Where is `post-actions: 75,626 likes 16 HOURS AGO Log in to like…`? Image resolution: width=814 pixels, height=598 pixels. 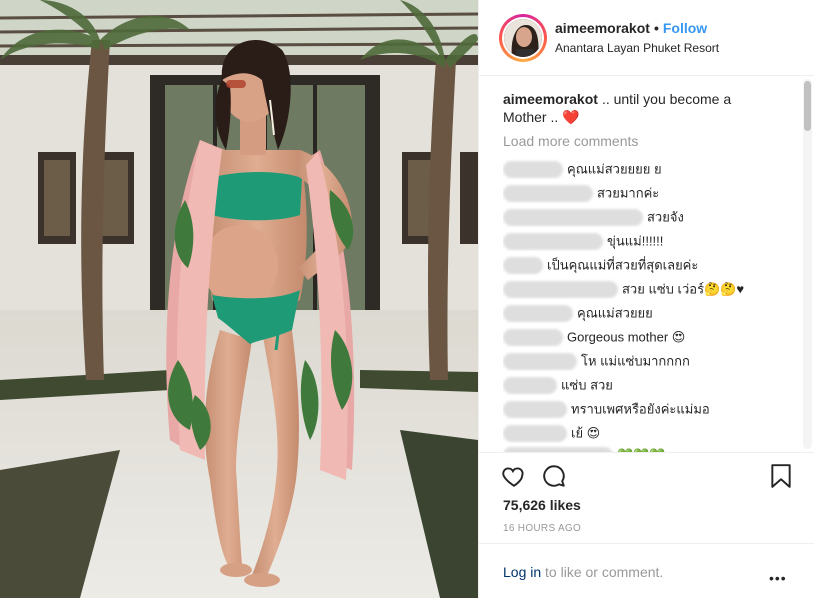 post-actions: 75,626 likes 16 HOURS AGO Log in to like… is located at coordinates (646, 525).